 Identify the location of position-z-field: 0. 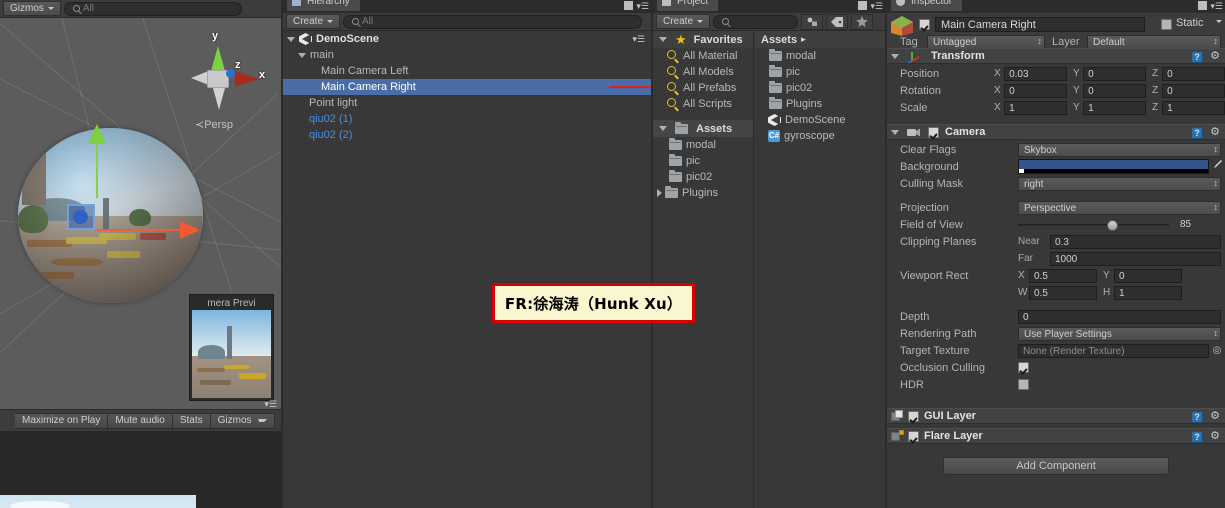
(1193, 73).